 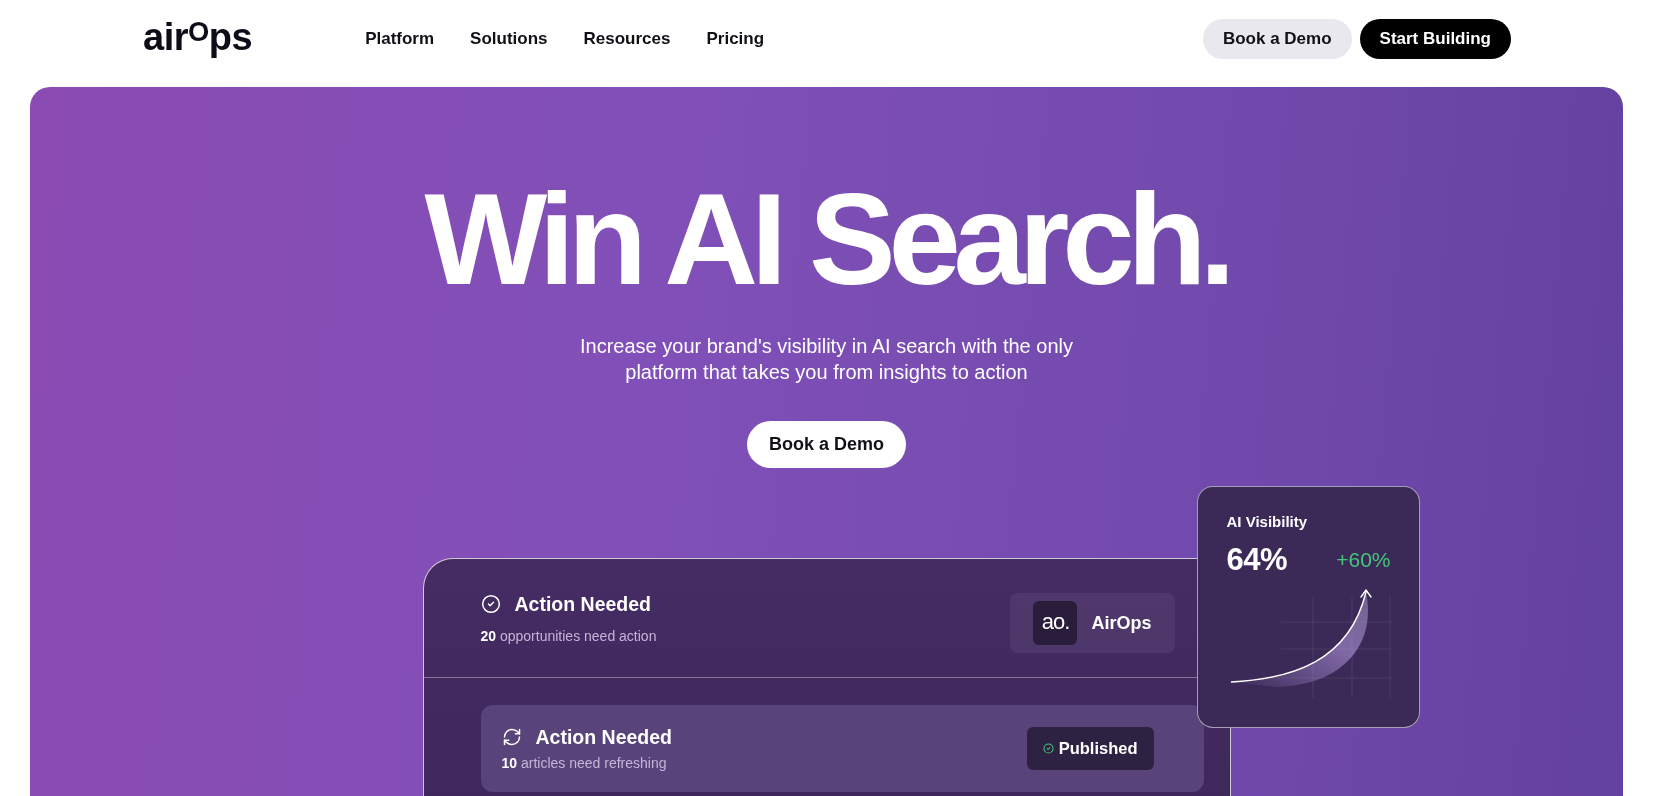 What do you see at coordinates (583, 603) in the screenshot?
I see `action-title: Action Needed` at bounding box center [583, 603].